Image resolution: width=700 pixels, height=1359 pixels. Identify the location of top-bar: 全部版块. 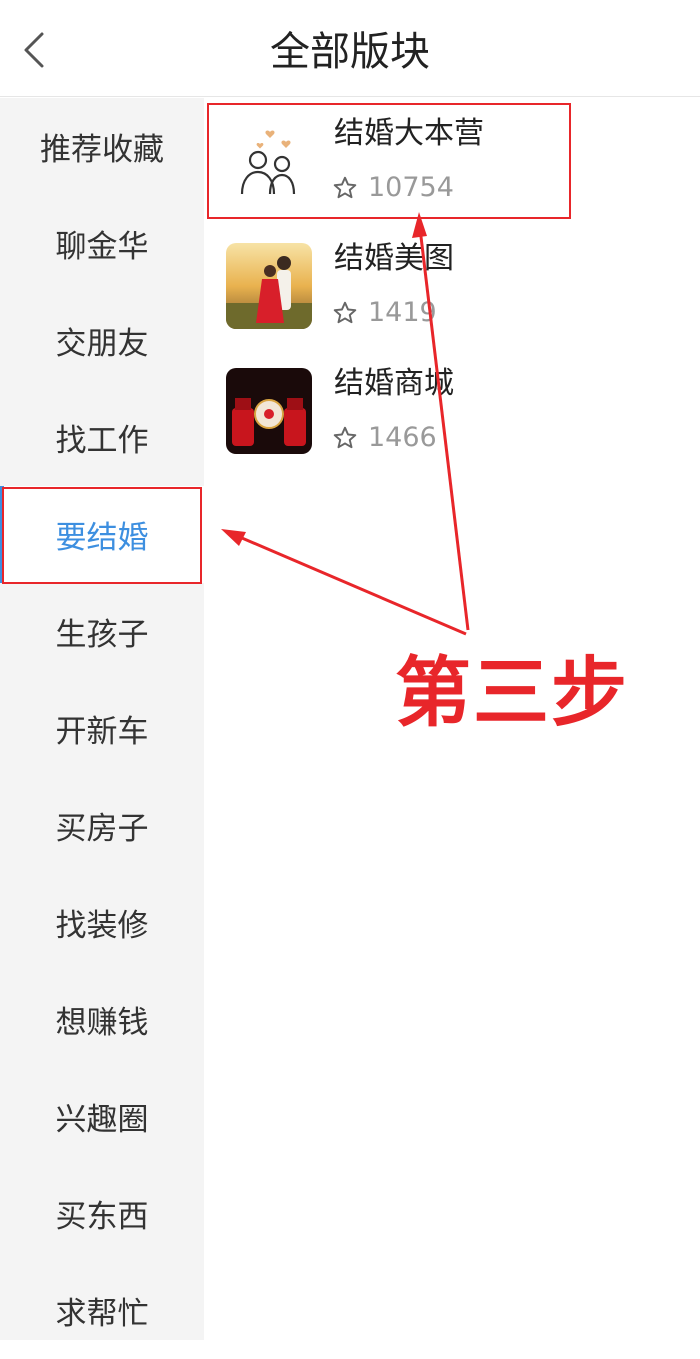
(350, 48).